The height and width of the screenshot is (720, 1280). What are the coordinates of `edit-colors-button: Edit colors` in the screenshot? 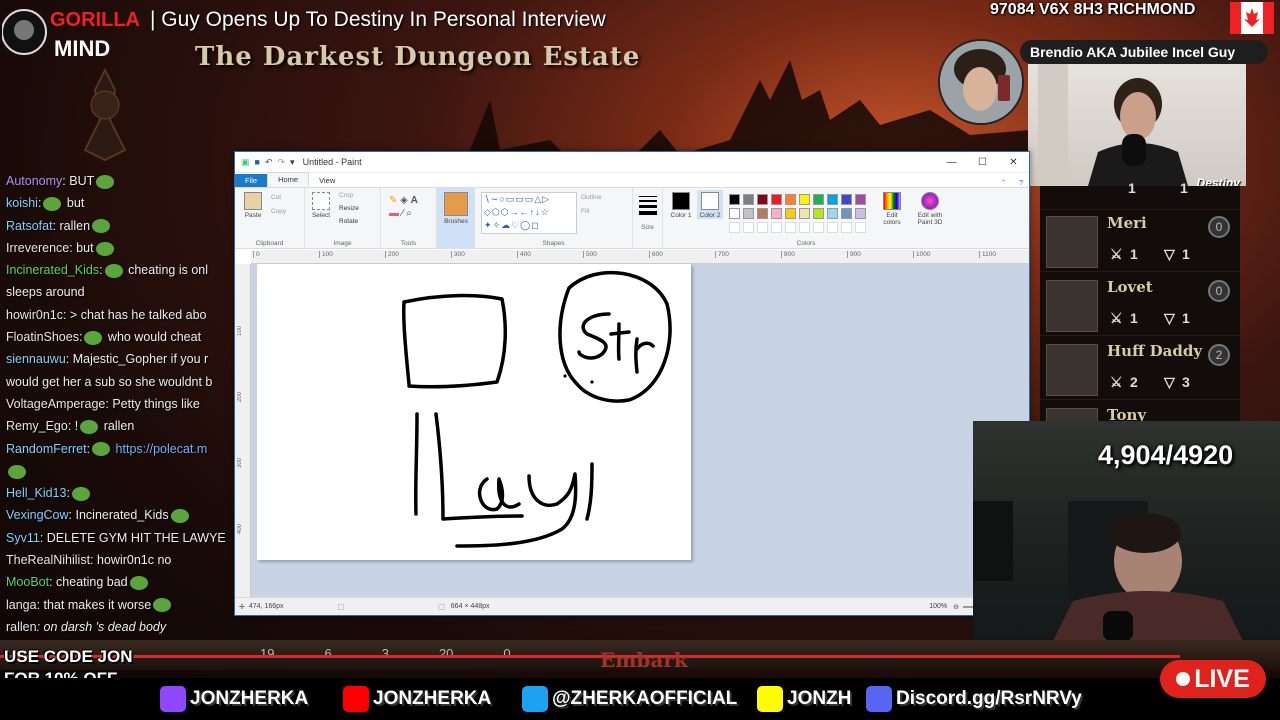 It's located at (892, 209).